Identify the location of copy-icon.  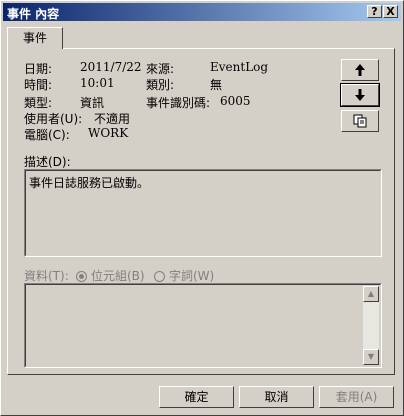
(360, 121).